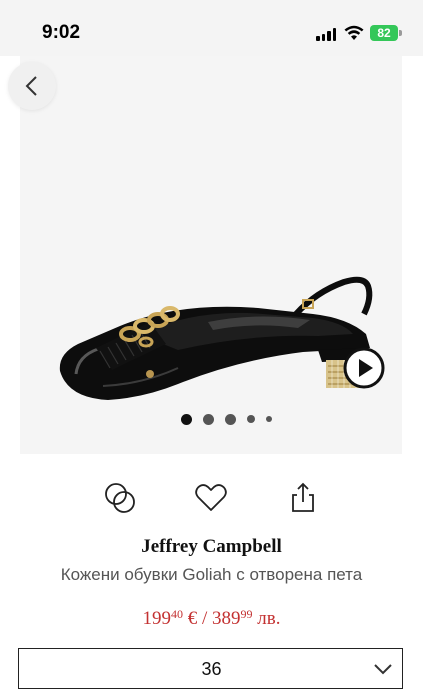 This screenshot has width=423, height=699. Describe the element at coordinates (400, 33) in the screenshot. I see `battery-cap` at that location.